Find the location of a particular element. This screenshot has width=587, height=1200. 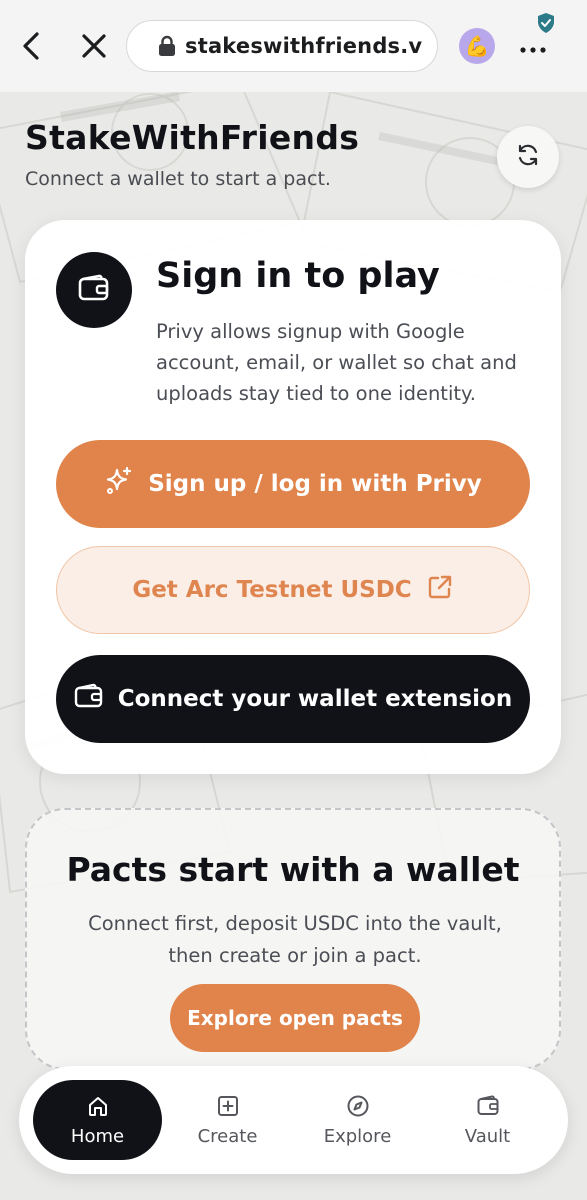

external-link-icon is located at coordinates (440, 590).